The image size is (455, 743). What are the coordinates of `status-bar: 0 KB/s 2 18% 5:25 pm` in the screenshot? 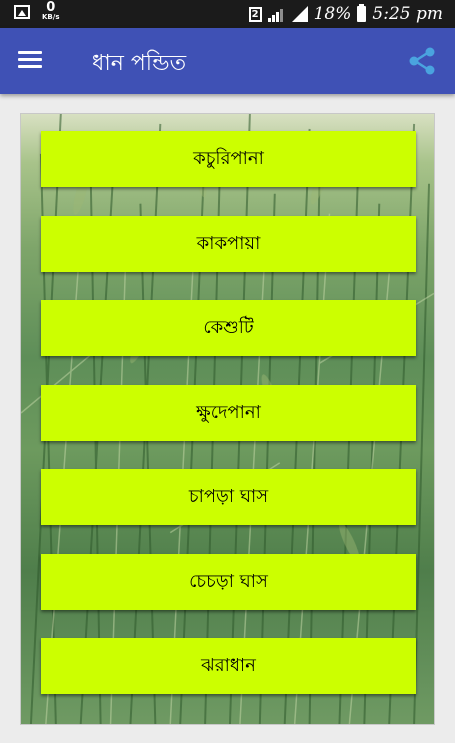 It's located at (227, 14).